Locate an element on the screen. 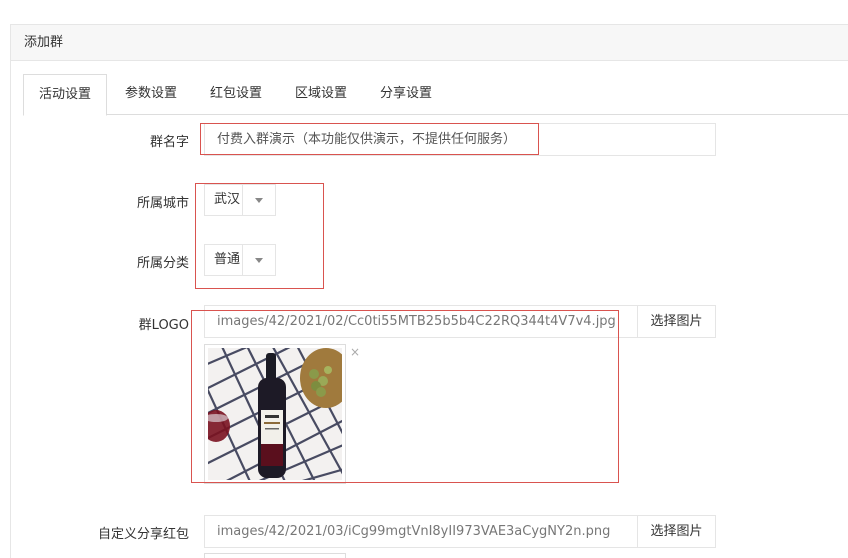 This screenshot has height=558, width=848. tab-bar: 活动设置 参数设置 红包设置 区域设置 分享设置 is located at coordinates (435, 95).